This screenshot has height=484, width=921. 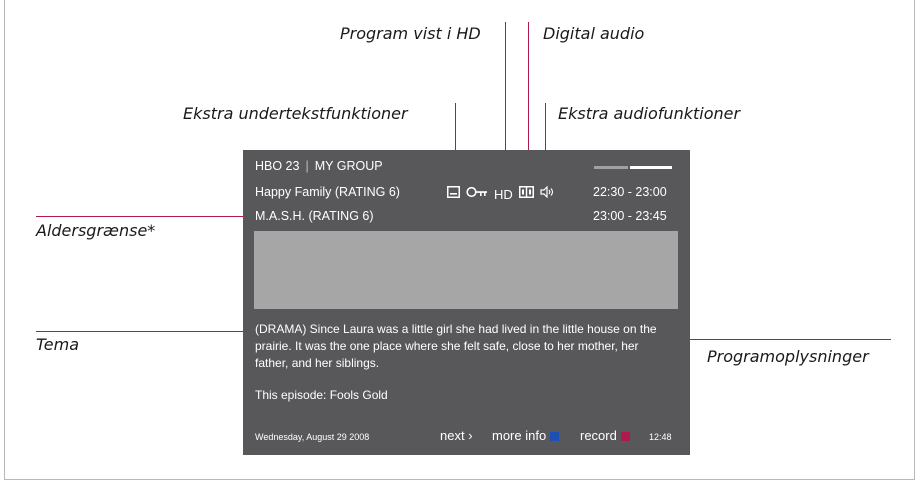 I want to click on key-icon, so click(x=477, y=194).